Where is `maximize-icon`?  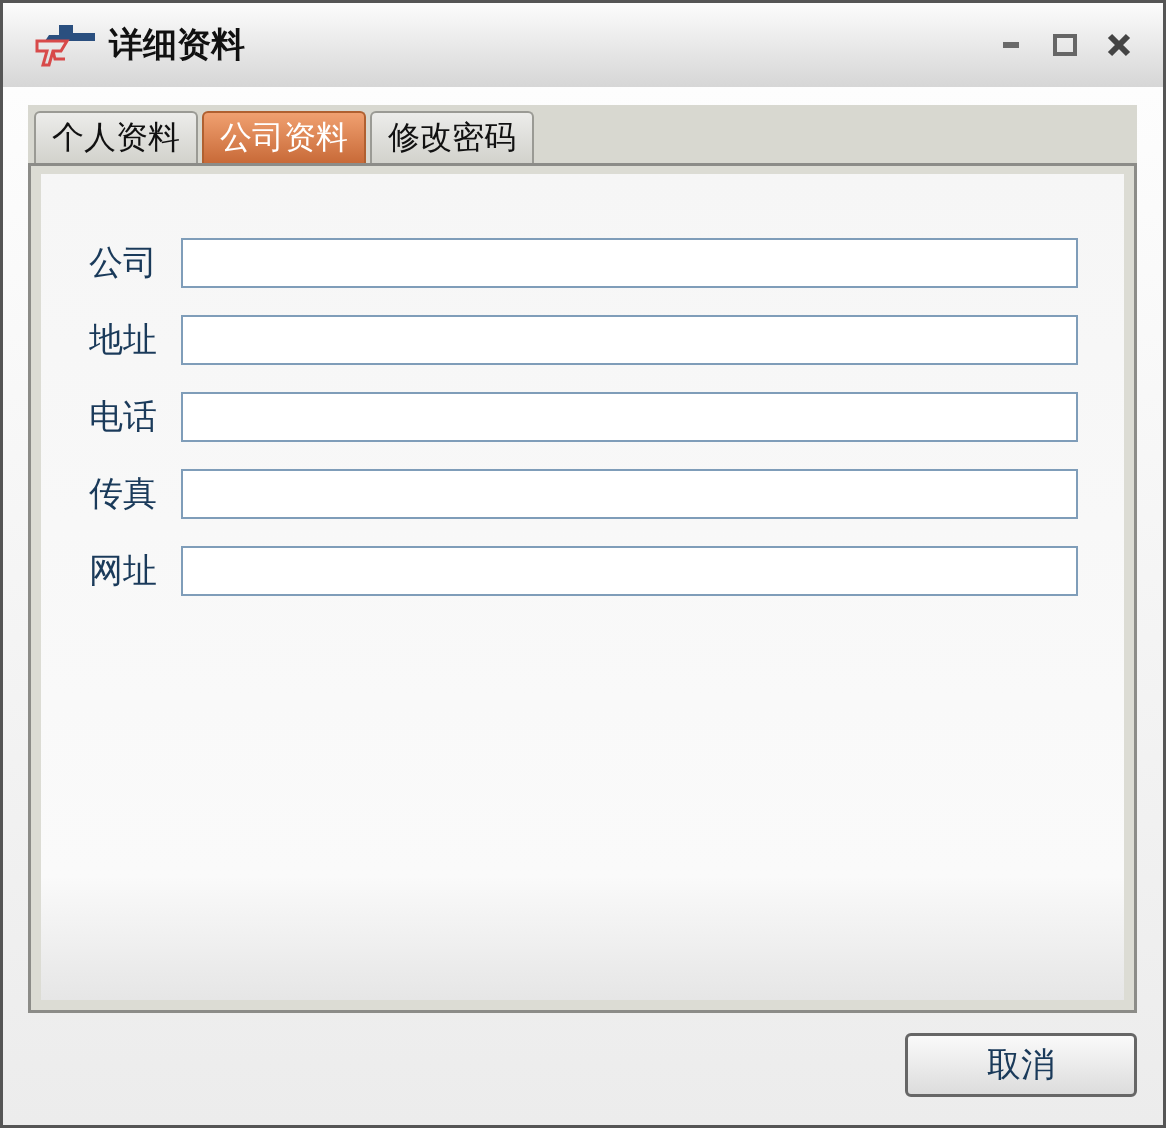 maximize-icon is located at coordinates (1065, 45).